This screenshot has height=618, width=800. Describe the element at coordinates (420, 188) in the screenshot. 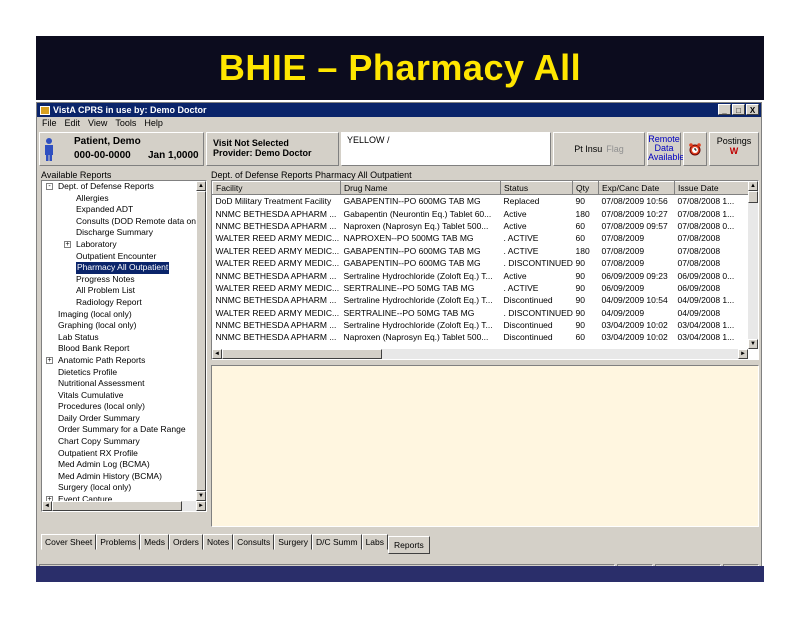

I see `column-header: Drug Name` at that location.